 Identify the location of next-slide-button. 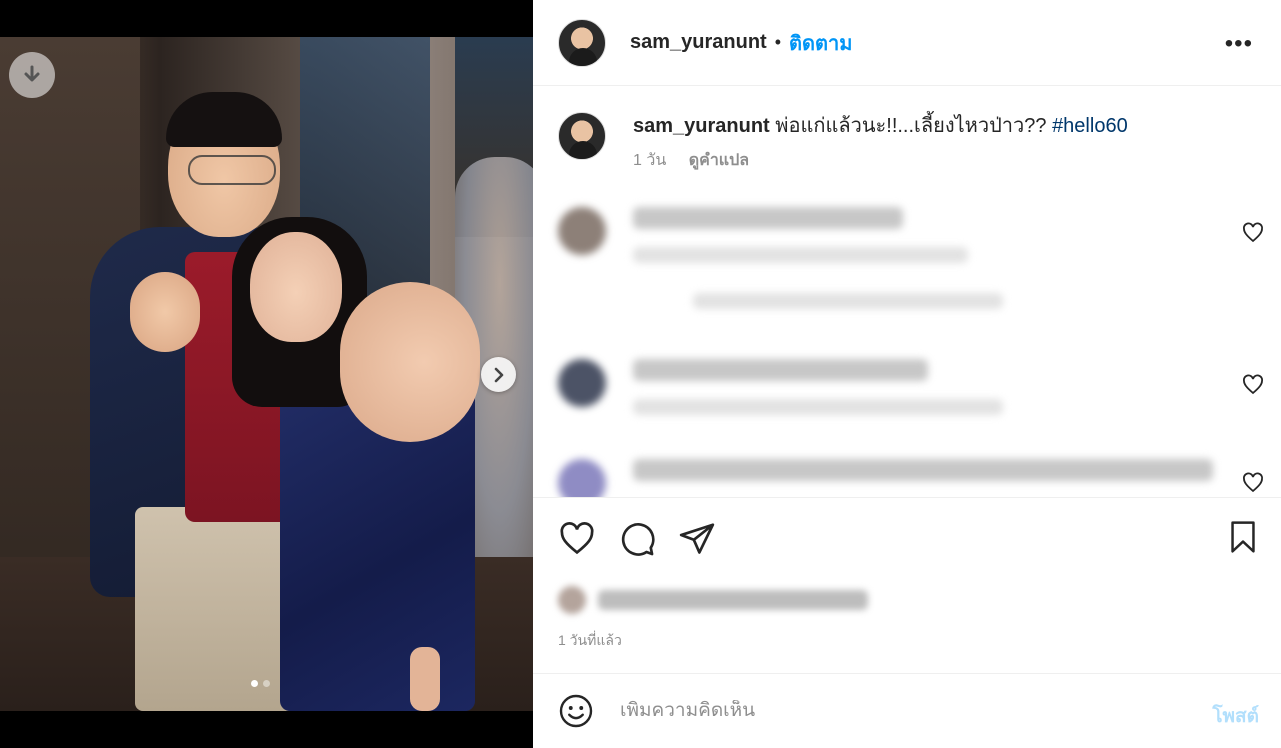
(498, 374).